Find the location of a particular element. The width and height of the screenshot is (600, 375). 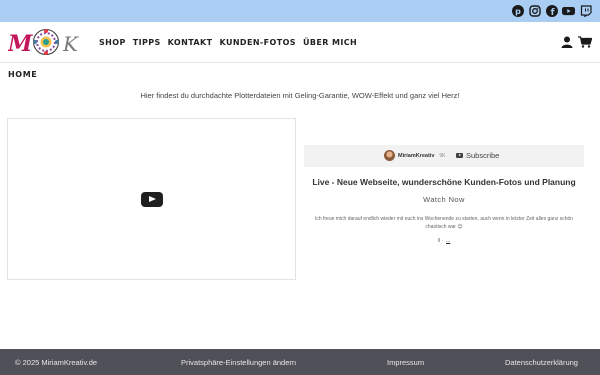

footer-impressum-link: Impressum is located at coordinates (405, 362).